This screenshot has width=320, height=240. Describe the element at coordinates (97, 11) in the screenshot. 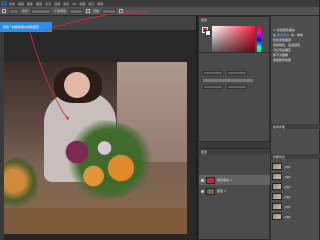

I see `flow-label: 流量:` at that location.